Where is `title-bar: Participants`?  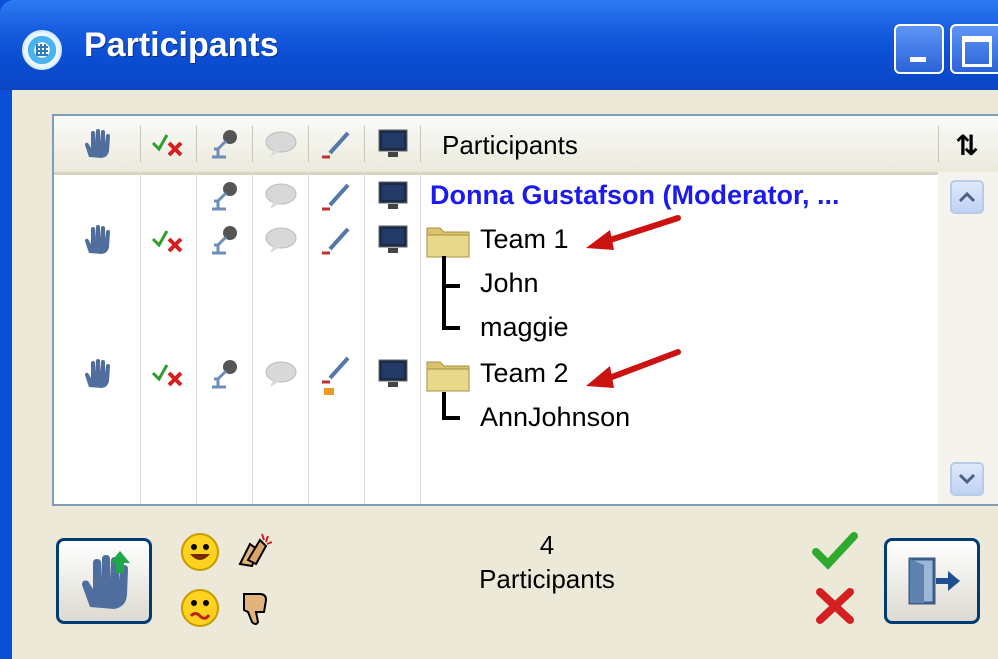
title-bar: Participants is located at coordinates (499, 45).